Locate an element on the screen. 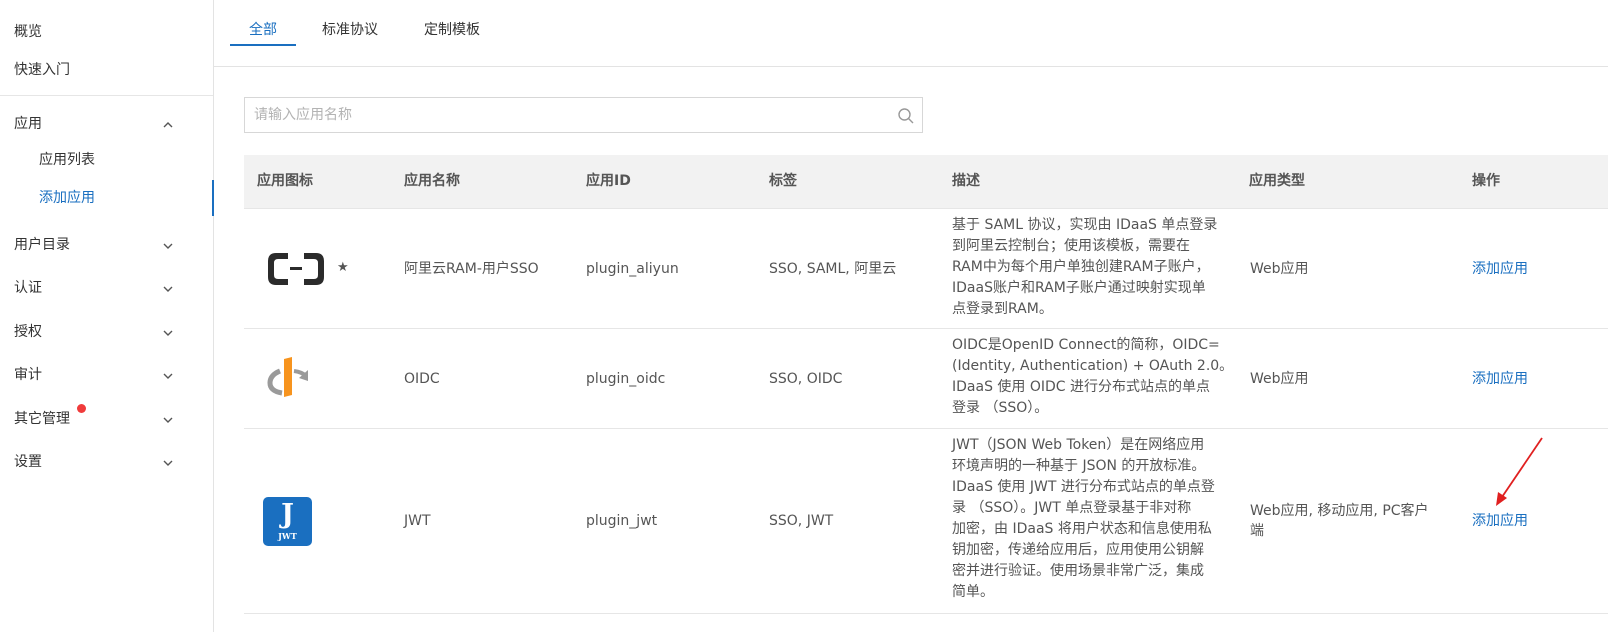 This screenshot has height=632, width=1608. description-line: 环境声明的一种基于 JSON 的开放标准。 is located at coordinates (1079, 466).